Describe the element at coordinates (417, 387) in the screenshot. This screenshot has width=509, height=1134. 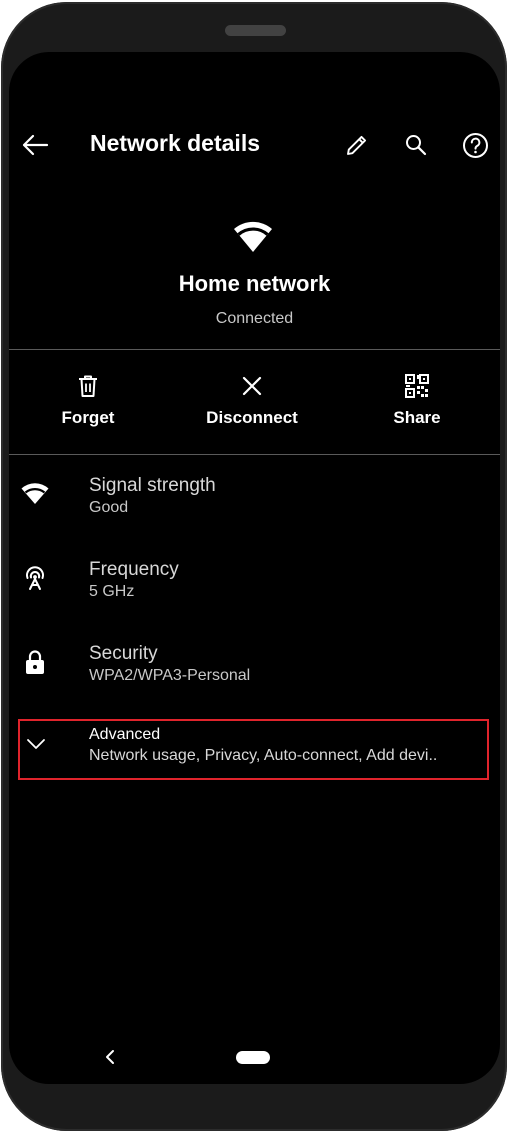
I see `qr-code-icon` at that location.